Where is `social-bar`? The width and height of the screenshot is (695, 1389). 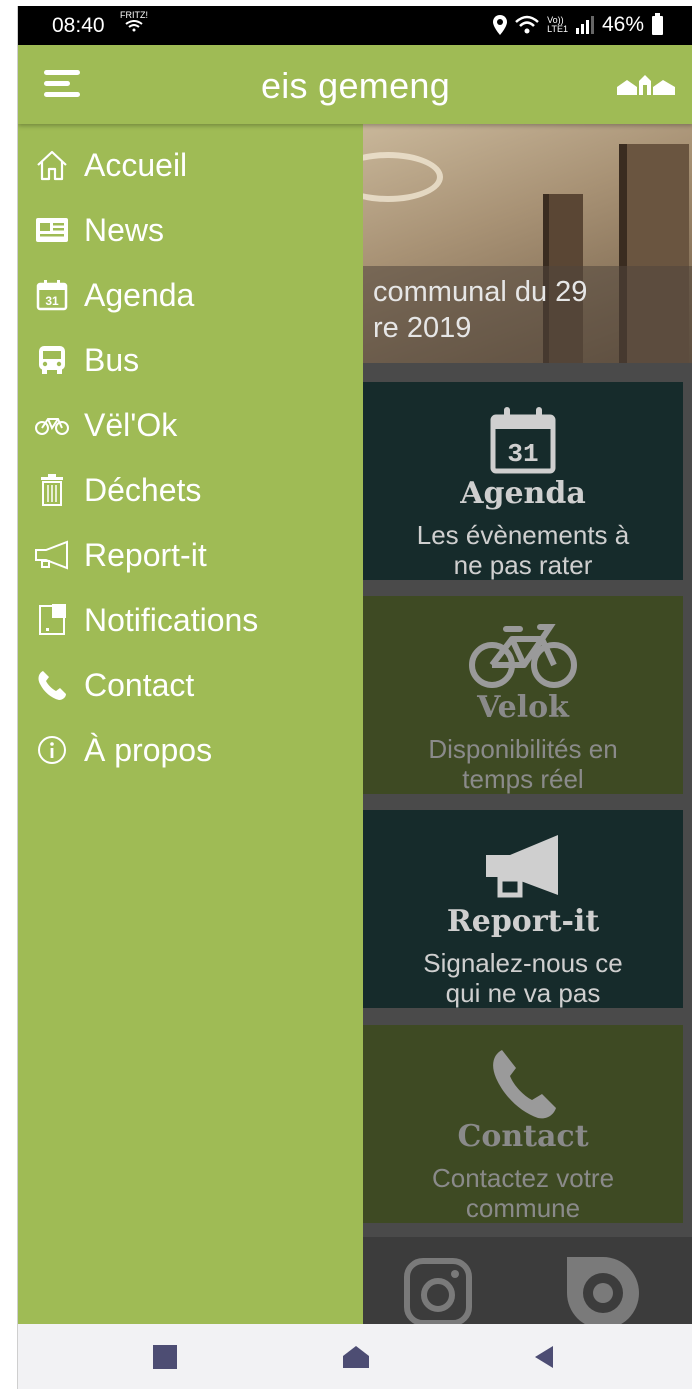
social-bar is located at coordinates (527, 1283).